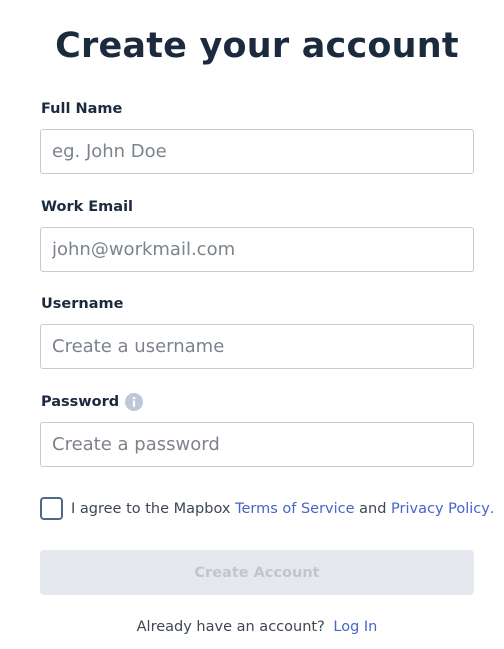 This screenshot has width=504, height=649. I want to click on username-input, so click(257, 346).